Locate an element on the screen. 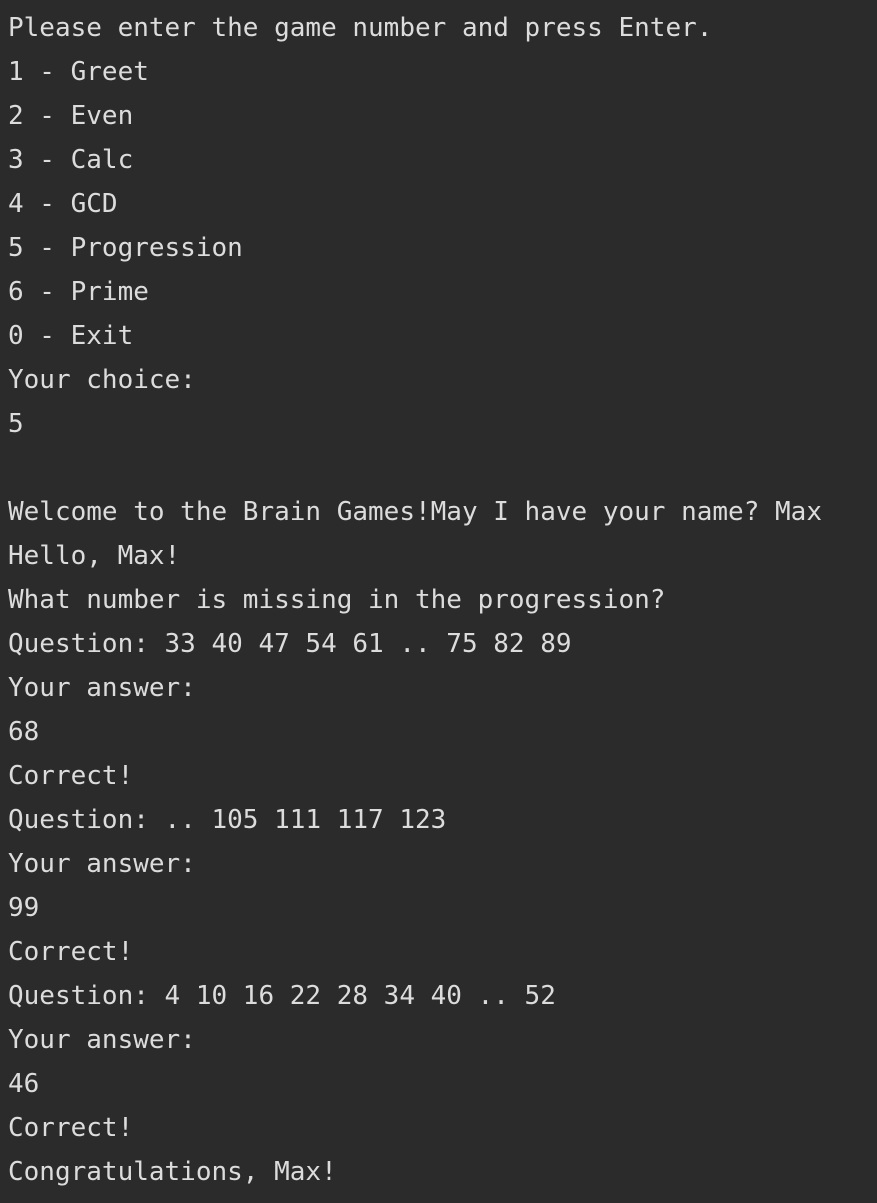  menu-item-even: 2 - Even is located at coordinates (71, 116).